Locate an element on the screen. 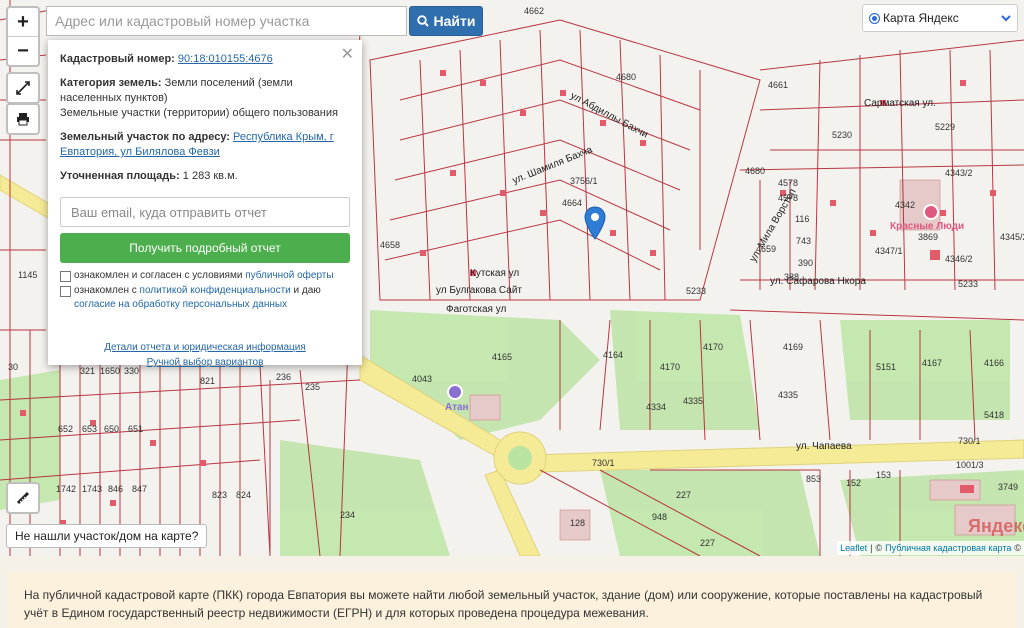  parcel-label: 651 is located at coordinates (136, 429).